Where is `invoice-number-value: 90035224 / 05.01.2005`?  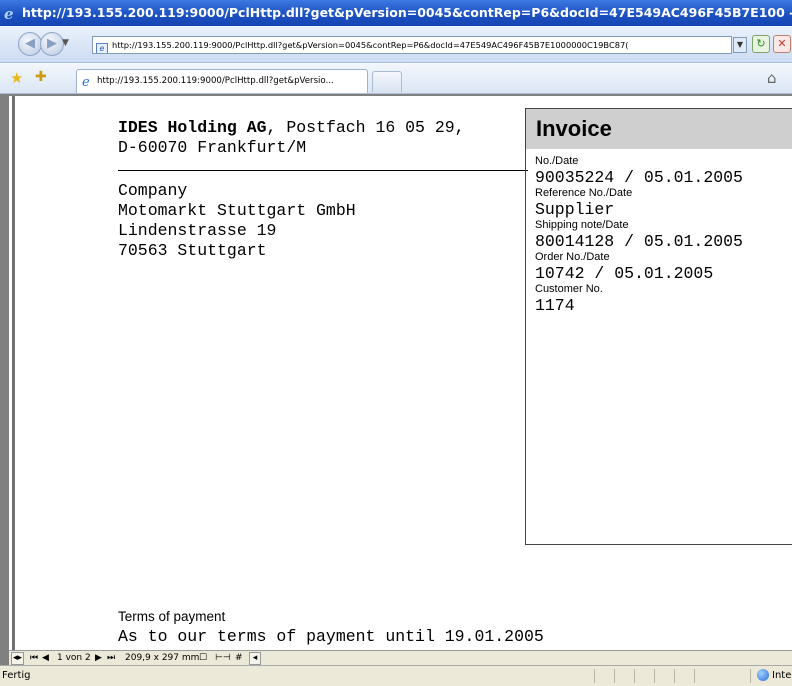
invoice-number-value: 90035224 / 05.01.2005 is located at coordinates (639, 177).